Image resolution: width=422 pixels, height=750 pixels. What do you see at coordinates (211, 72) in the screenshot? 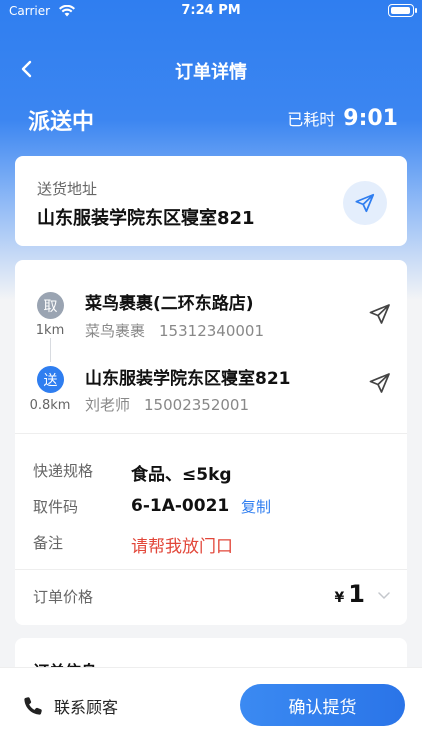
I see `page-title: 订单详情` at bounding box center [211, 72].